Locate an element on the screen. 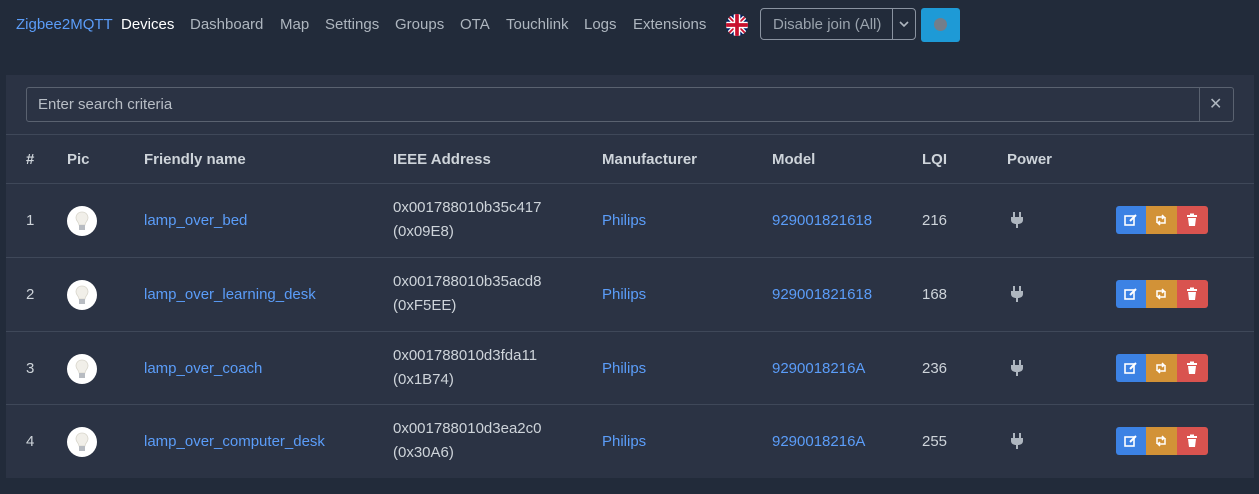 The height and width of the screenshot is (494, 1259). col-header-number: # is located at coordinates (30, 159).